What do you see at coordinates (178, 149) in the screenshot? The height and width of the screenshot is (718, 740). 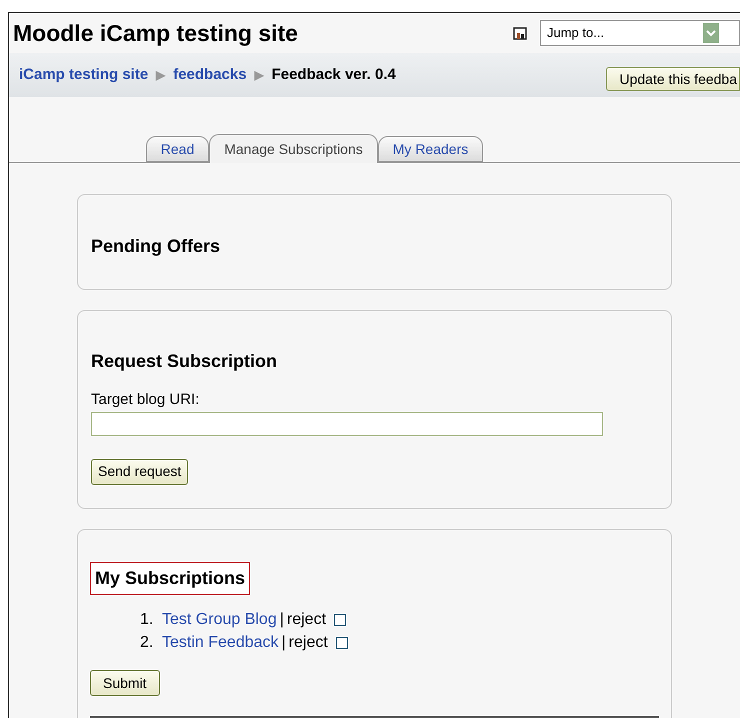 I see `tab: Read` at bounding box center [178, 149].